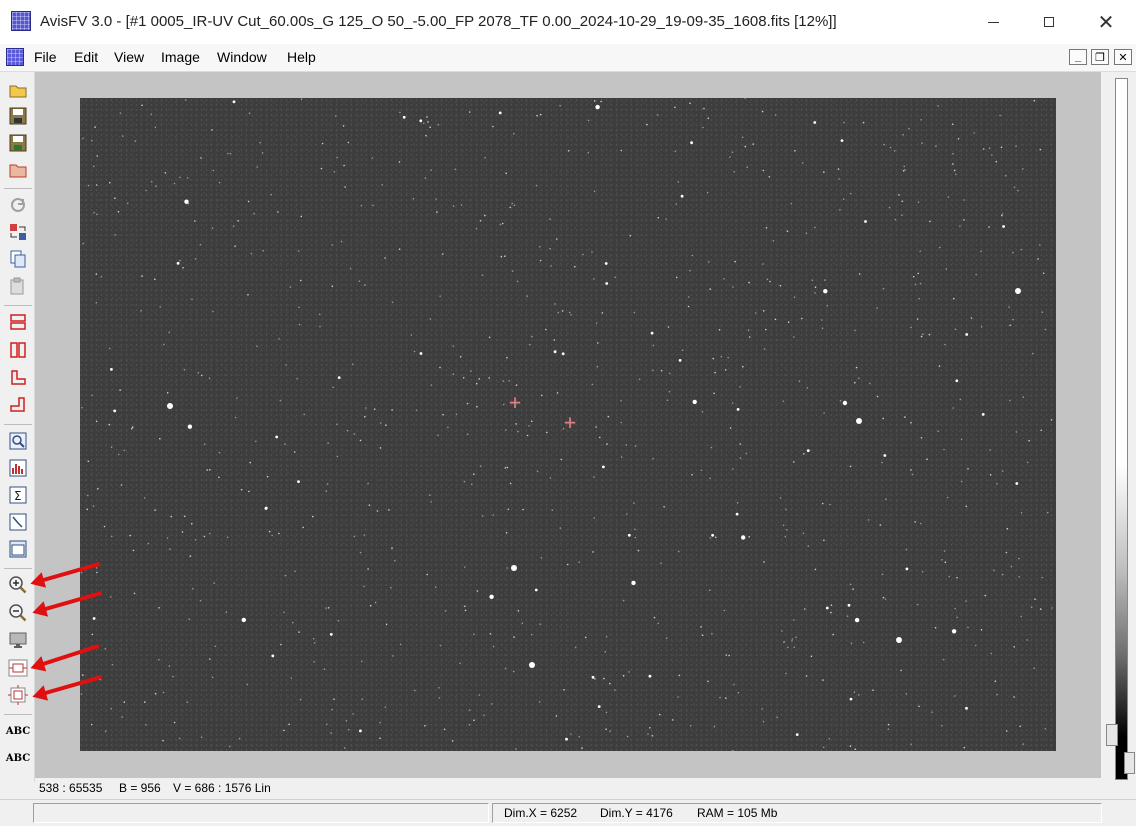 The image size is (1136, 826). Describe the element at coordinates (18, 441) in the screenshot. I see `inspect-button` at that location.